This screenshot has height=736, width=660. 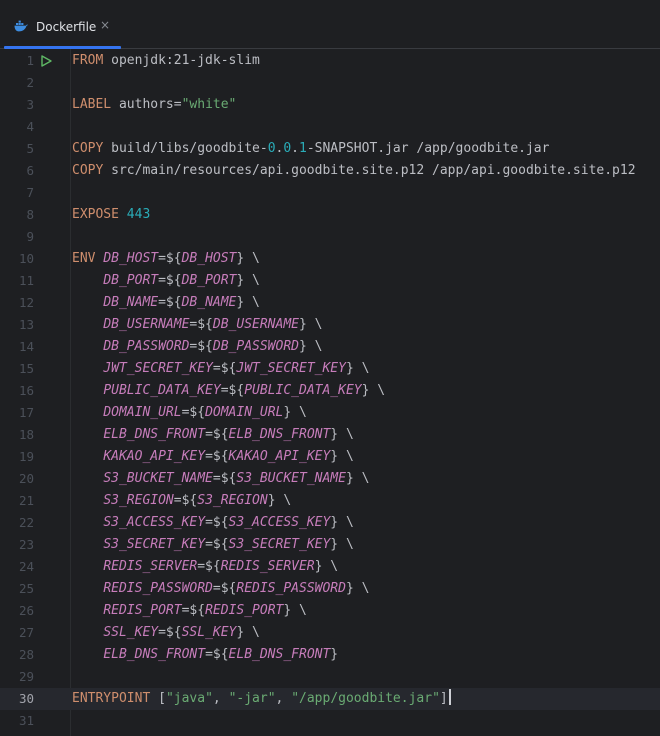 I want to click on text-token: authors=, so click(x=146, y=104).